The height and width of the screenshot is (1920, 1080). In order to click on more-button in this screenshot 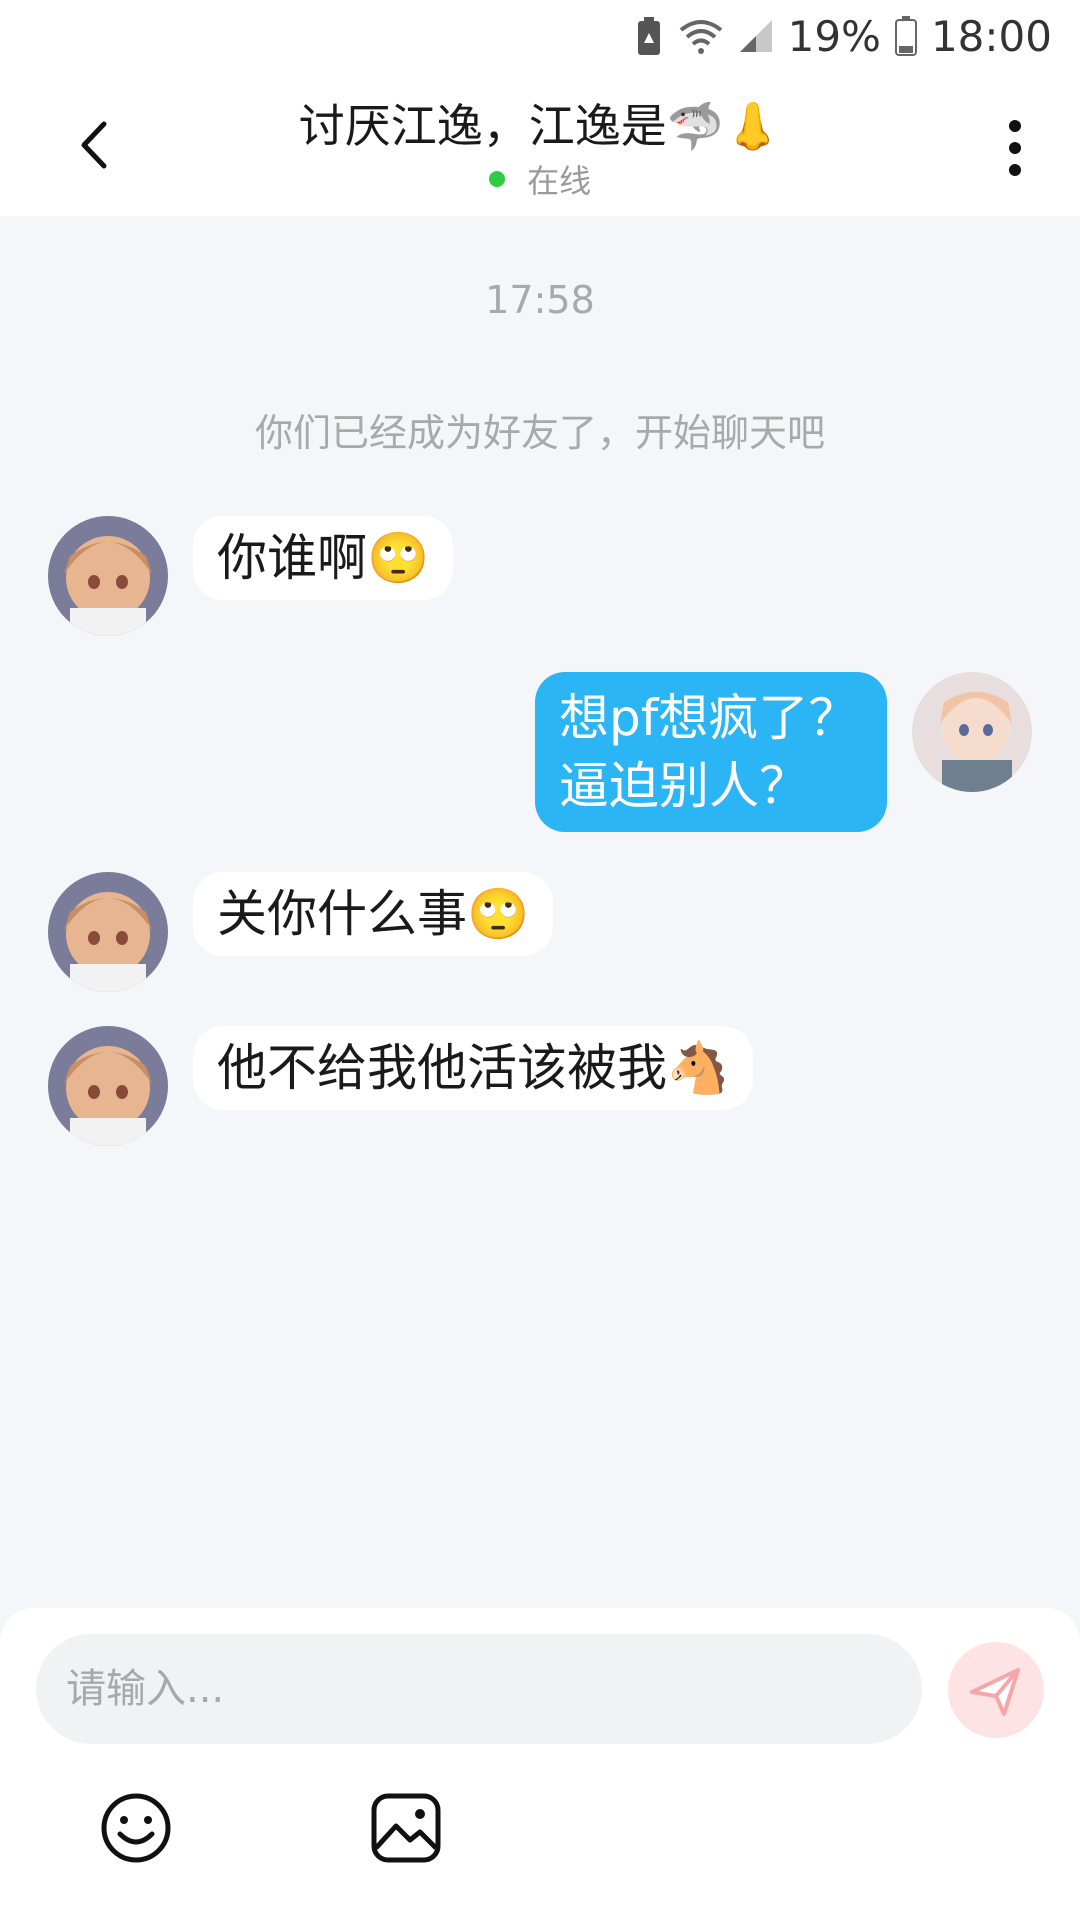, I will do `click(1015, 149)`.